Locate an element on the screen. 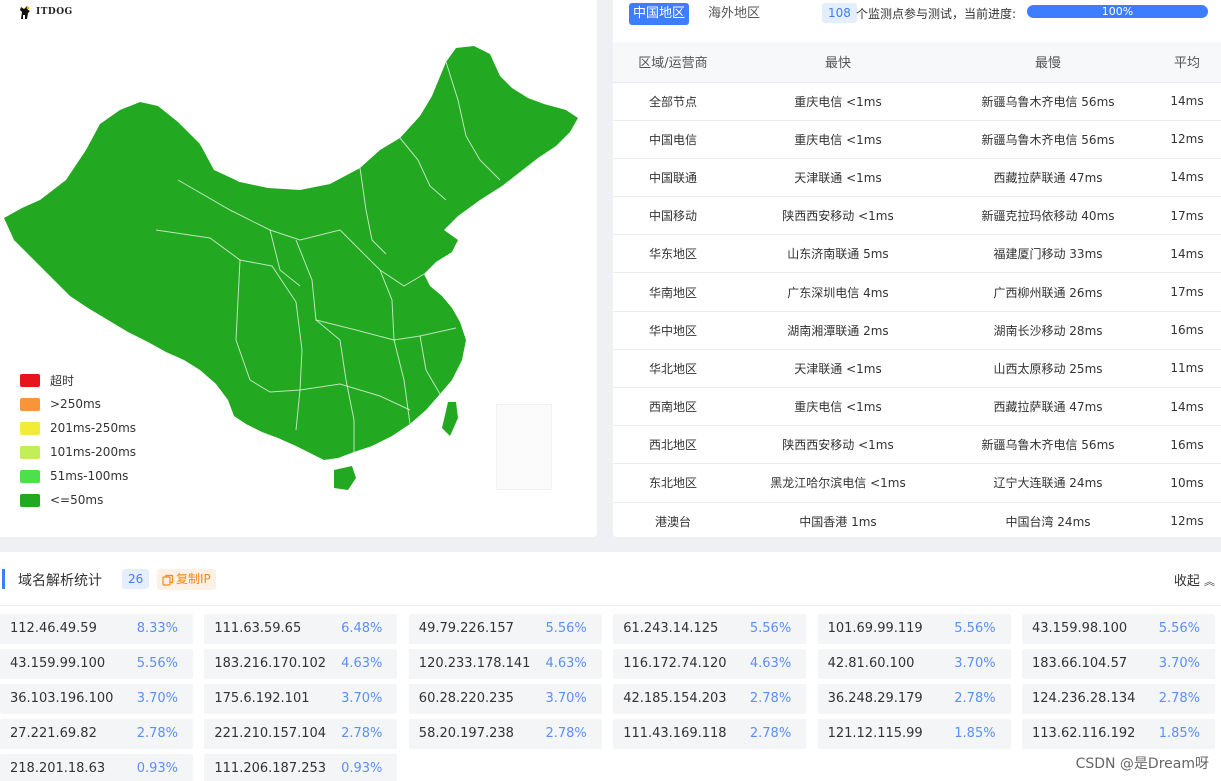 Image resolution: width=1221 pixels, height=781 pixels. ip-item: 42.185.154.203 2.78% is located at coordinates (710, 699).